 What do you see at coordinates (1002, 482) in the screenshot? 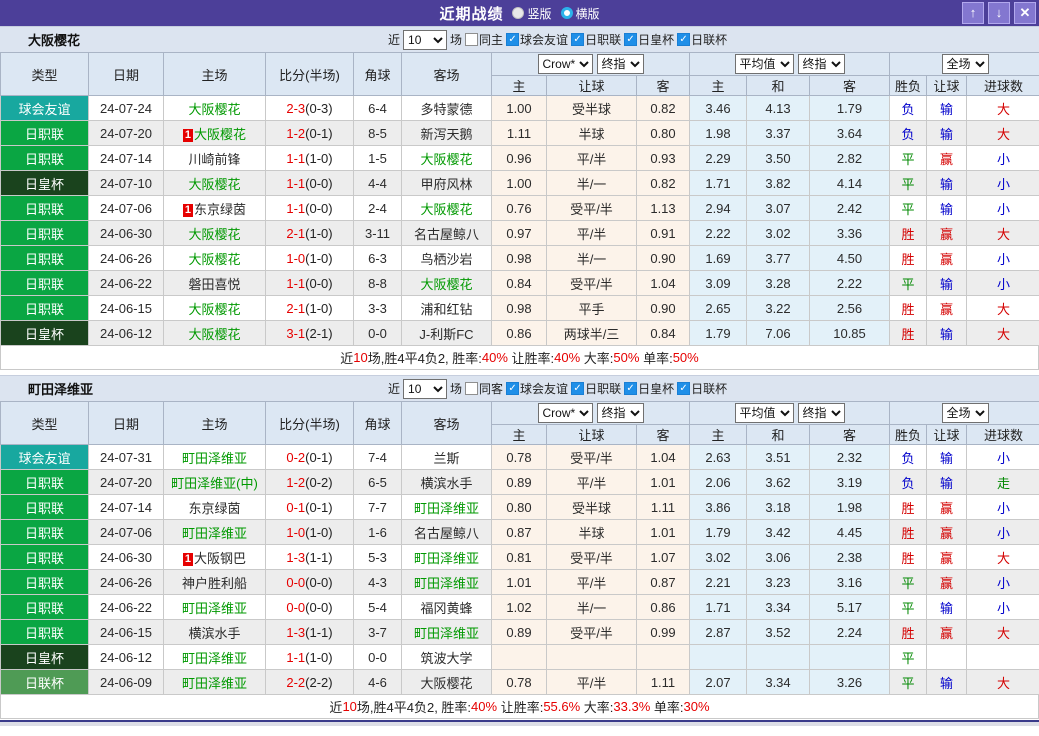
I see `goals-cell: 走` at bounding box center [1002, 482].